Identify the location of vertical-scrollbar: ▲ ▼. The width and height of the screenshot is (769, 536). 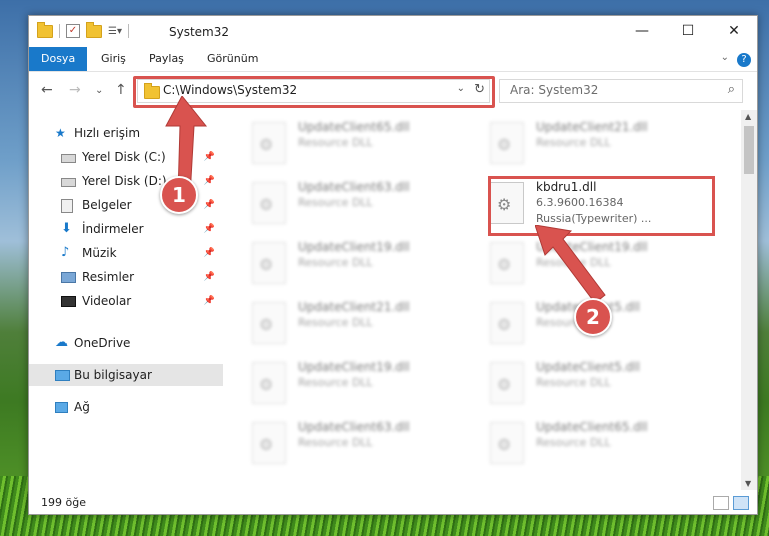
(749, 300).